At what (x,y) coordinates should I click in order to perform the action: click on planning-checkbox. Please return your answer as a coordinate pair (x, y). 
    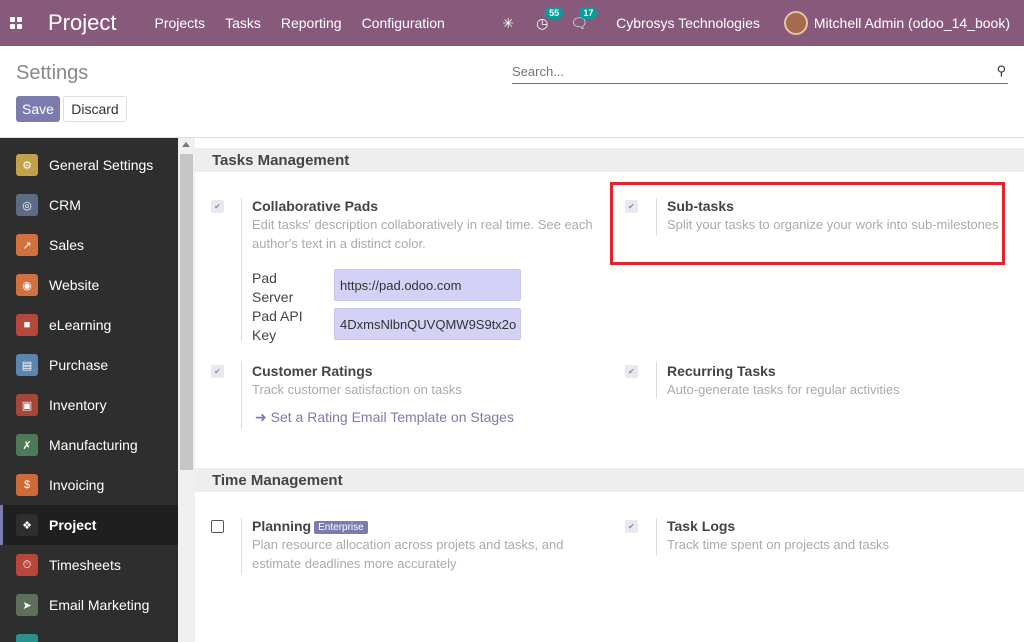
    Looking at the image, I should click on (217, 526).